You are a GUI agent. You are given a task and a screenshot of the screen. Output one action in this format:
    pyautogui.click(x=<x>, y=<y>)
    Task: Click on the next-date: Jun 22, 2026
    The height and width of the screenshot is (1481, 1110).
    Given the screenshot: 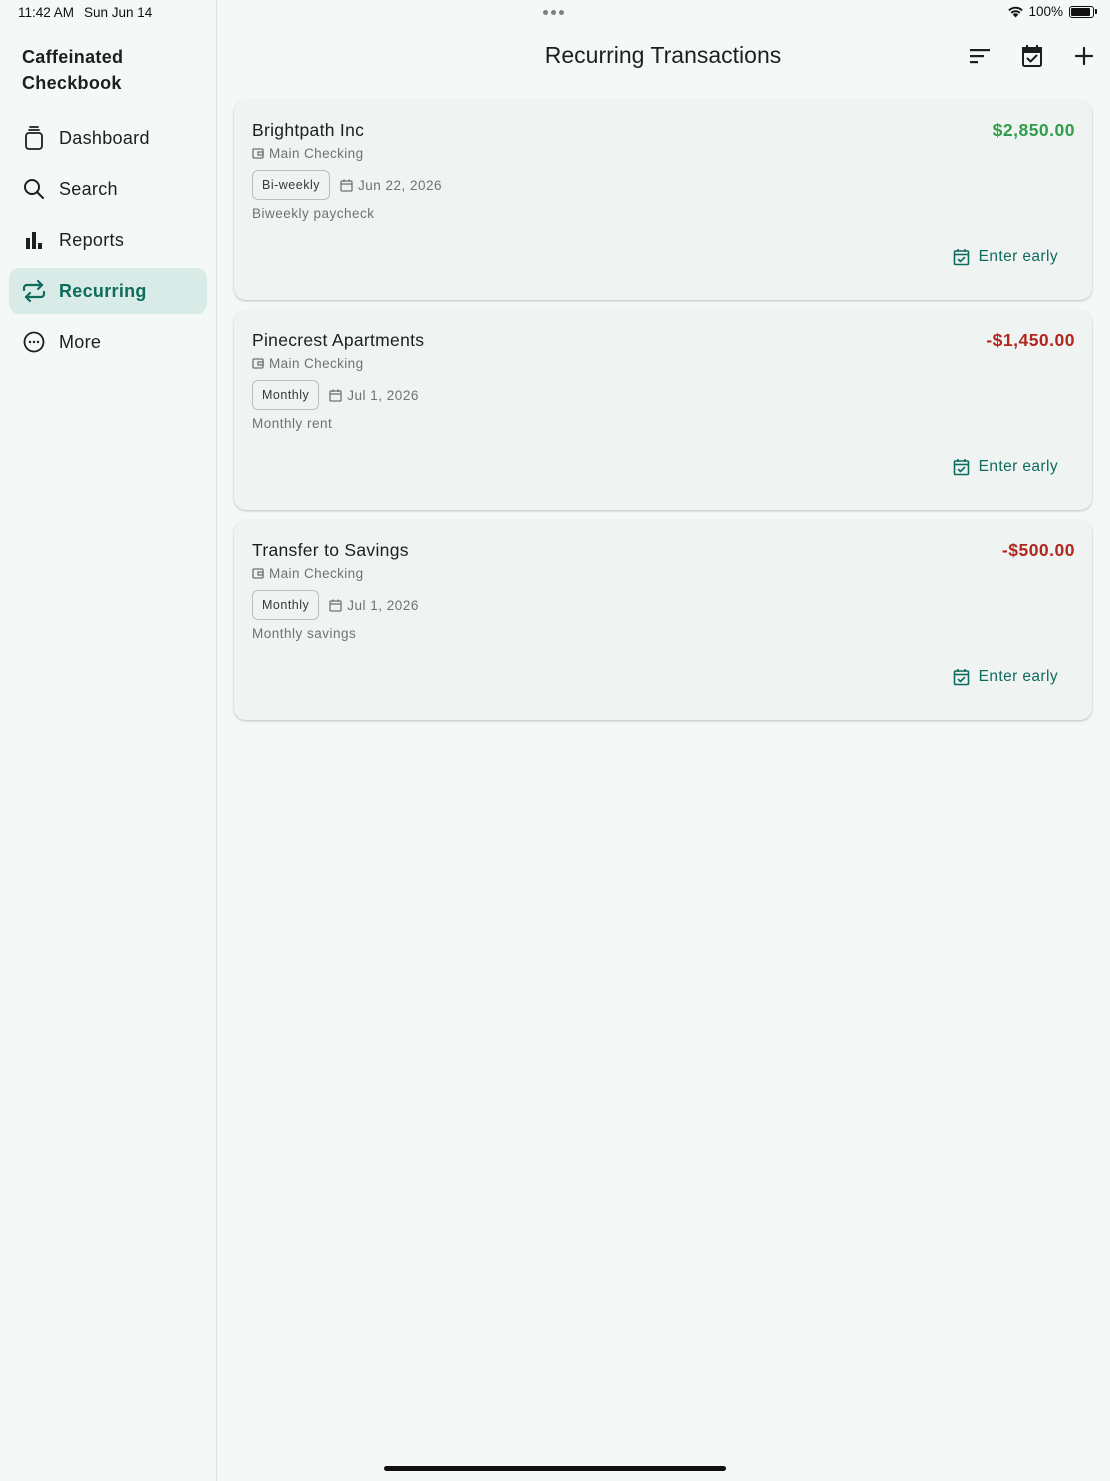 What is the action you would take?
    pyautogui.click(x=391, y=185)
    